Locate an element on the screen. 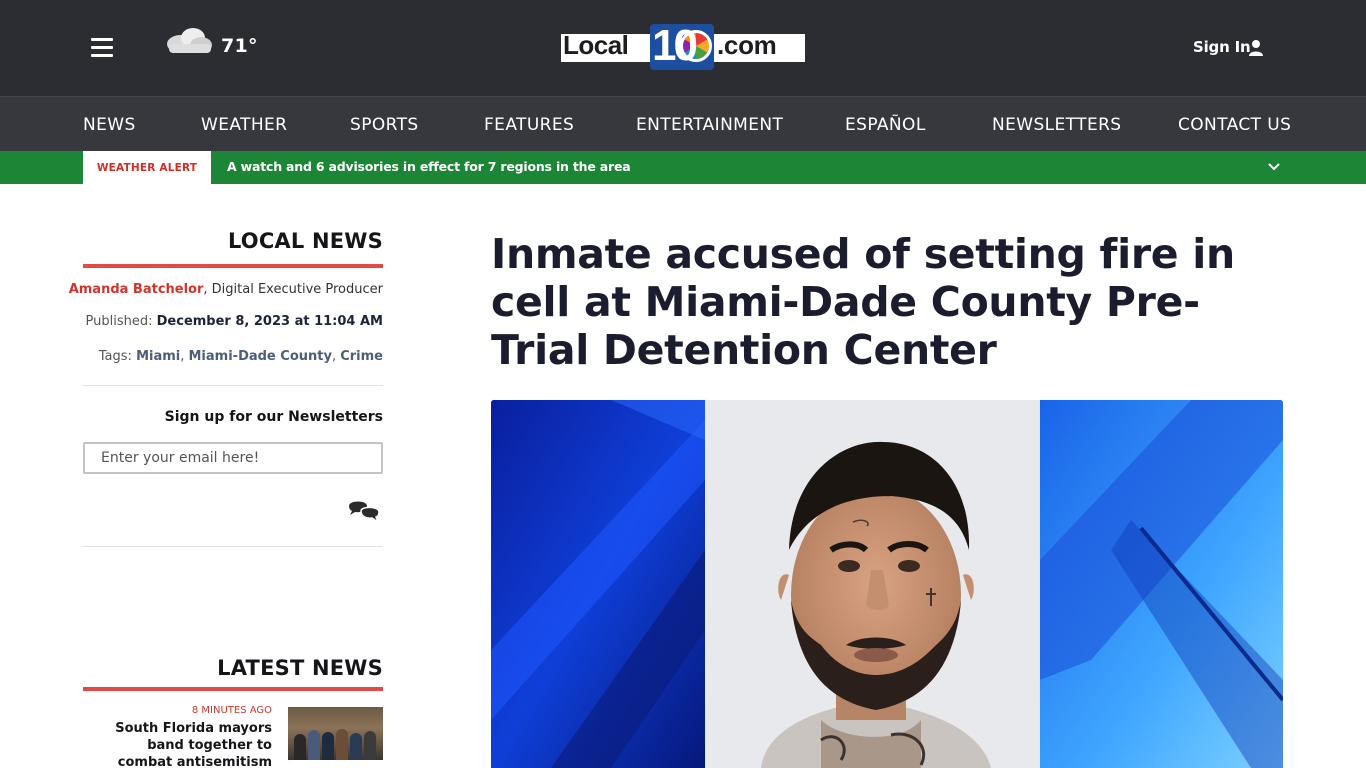  nav-item-news: NEWS is located at coordinates (109, 125).